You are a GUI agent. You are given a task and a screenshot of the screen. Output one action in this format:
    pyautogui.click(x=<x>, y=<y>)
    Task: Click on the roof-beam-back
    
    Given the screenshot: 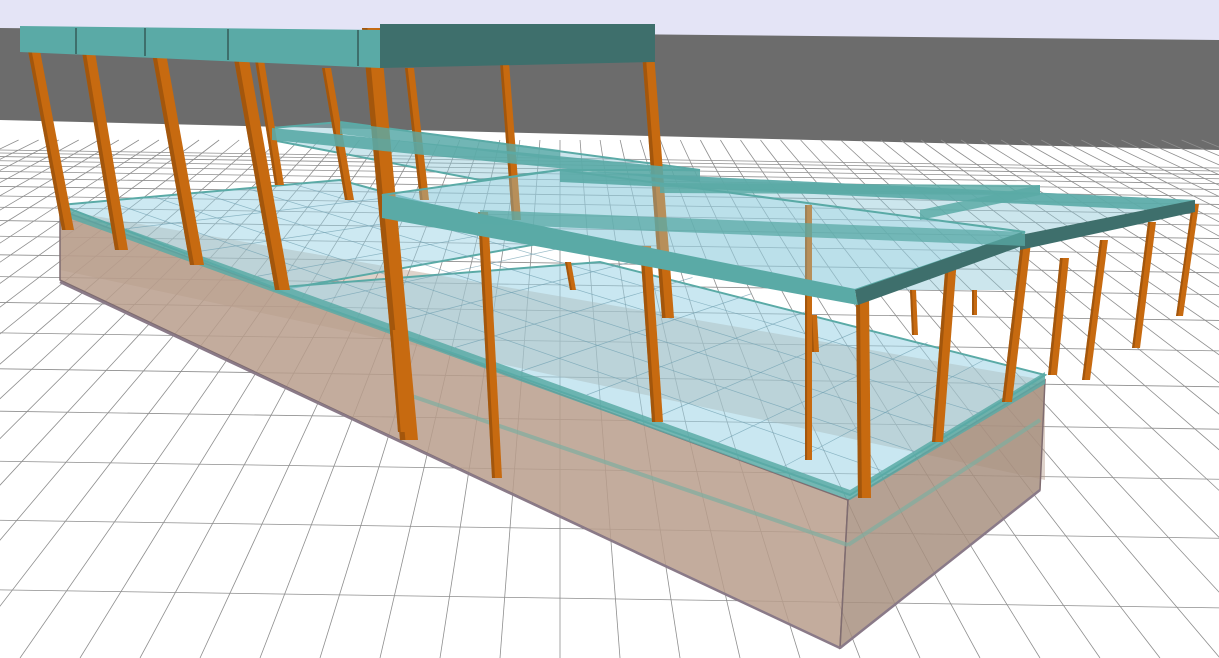 What is the action you would take?
    pyautogui.click(x=517, y=46)
    